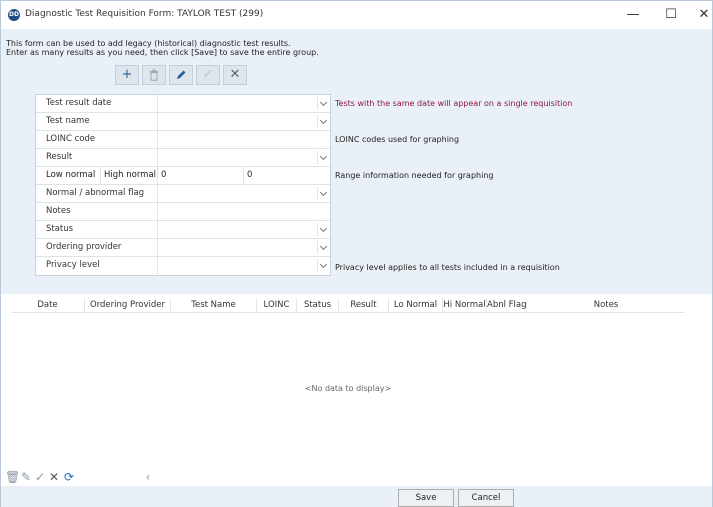 The width and height of the screenshot is (713, 507). Describe the element at coordinates (97, 229) in the screenshot. I see `status-label: Status` at that location.